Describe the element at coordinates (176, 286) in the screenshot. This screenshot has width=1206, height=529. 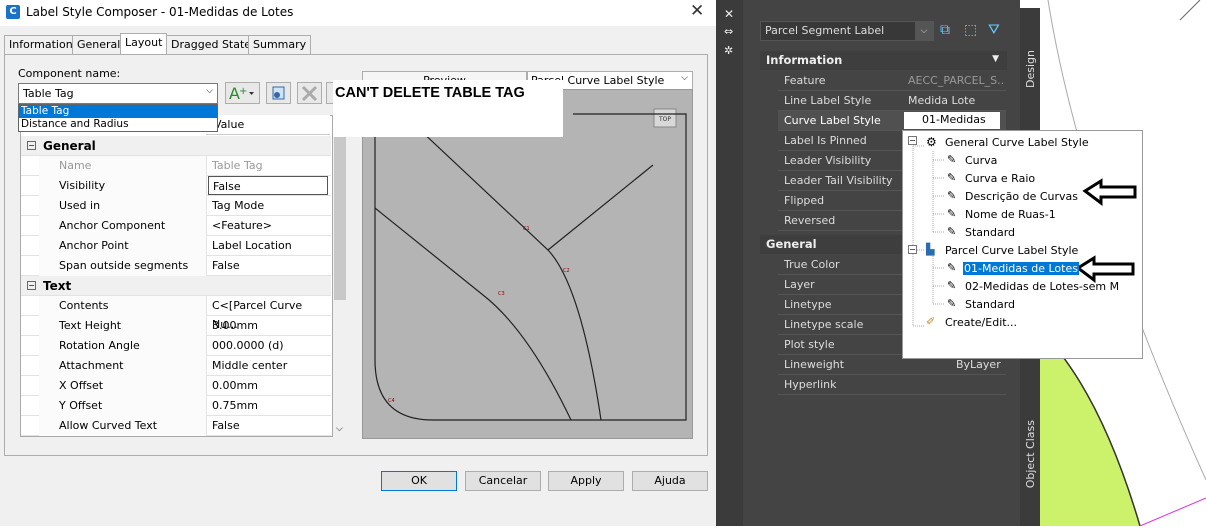
I see `category-text: − Text` at that location.